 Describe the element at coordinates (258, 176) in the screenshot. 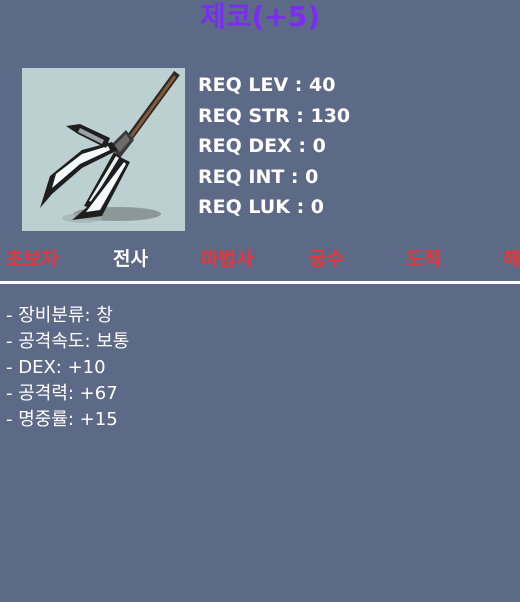

I see `req-int: REQ INT : 0` at that location.